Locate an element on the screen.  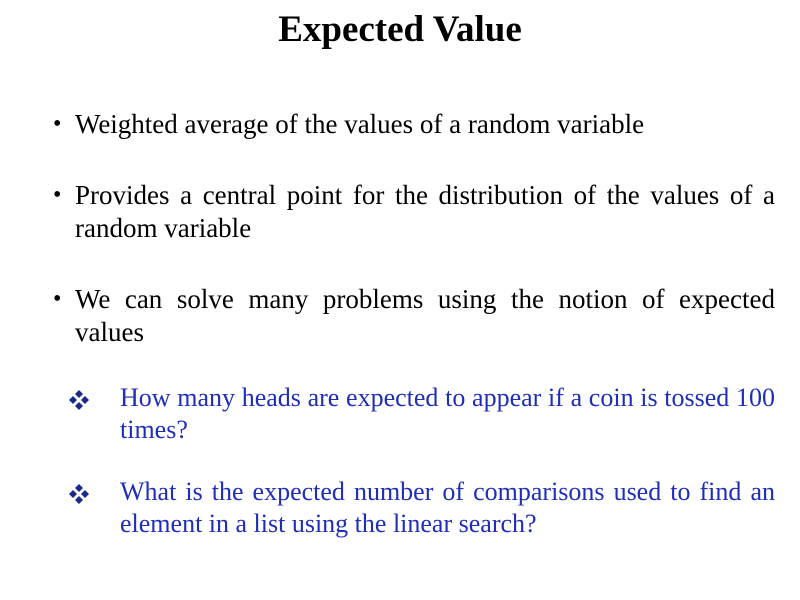
slide-title: Expected Value is located at coordinates (400, 29).